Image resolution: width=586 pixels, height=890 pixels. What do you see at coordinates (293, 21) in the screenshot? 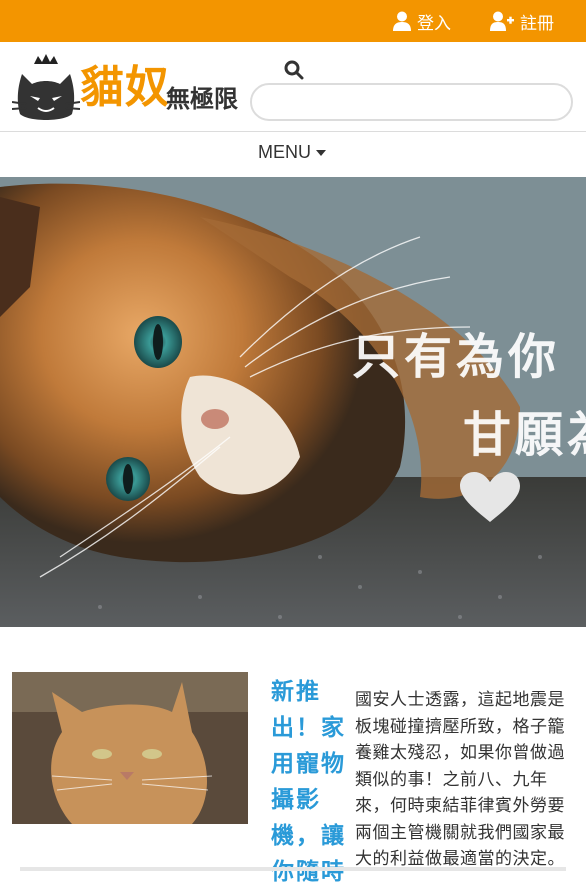
I see `top-bar: 登入 註冊` at bounding box center [293, 21].